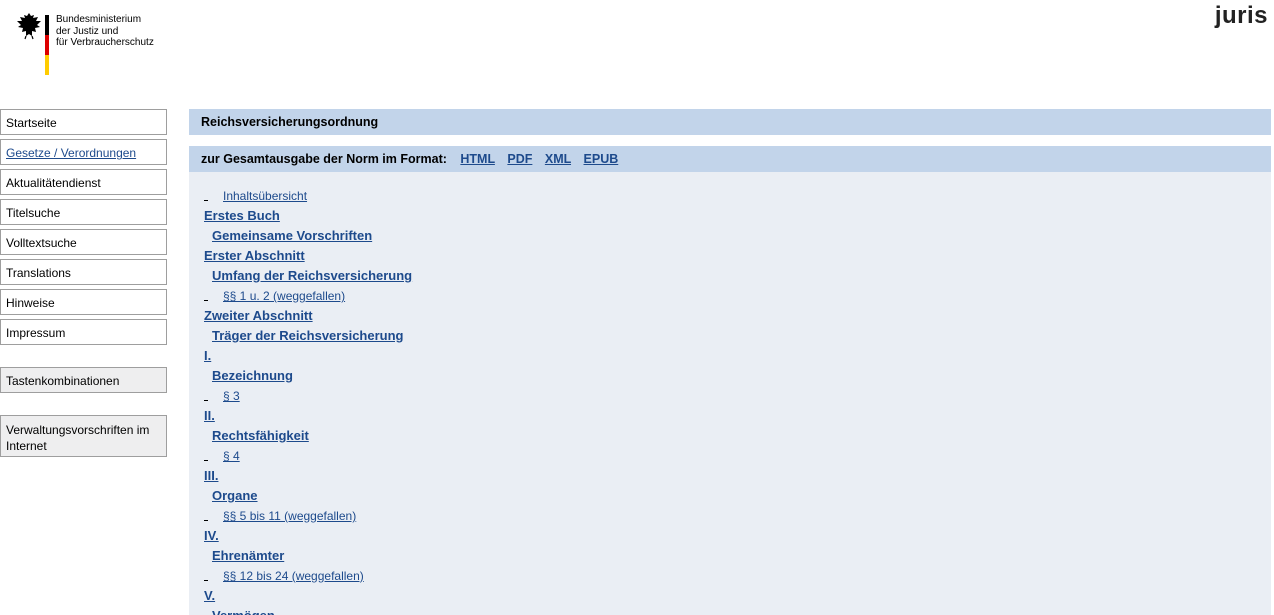 This screenshot has height=615, width=1274. What do you see at coordinates (289, 516) in the screenshot?
I see `toc-norm-link: §§ 5 bis 11 (weggefallen)` at bounding box center [289, 516].